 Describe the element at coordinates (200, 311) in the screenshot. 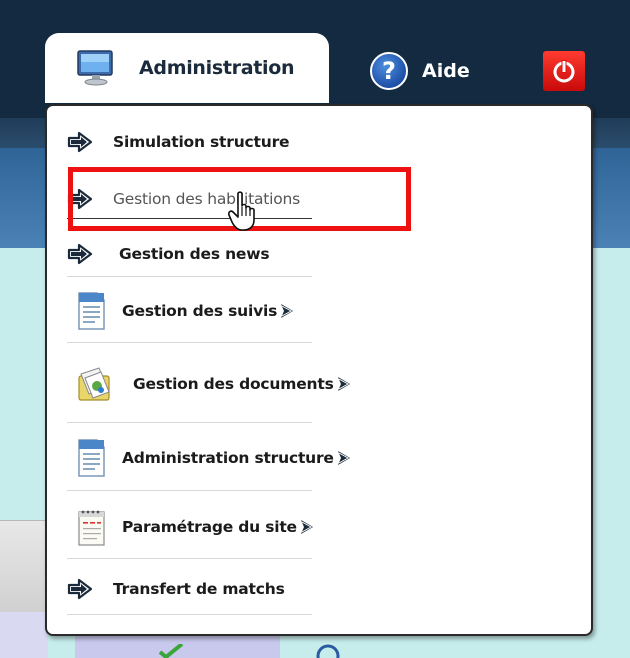

I see `menu-item-label: Gestion des suivis` at that location.